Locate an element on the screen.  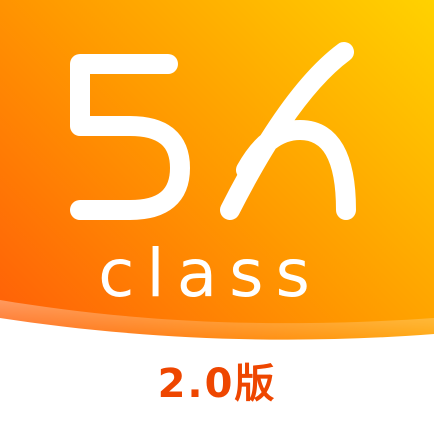
version-label: 2.0版 is located at coordinates (217, 384).